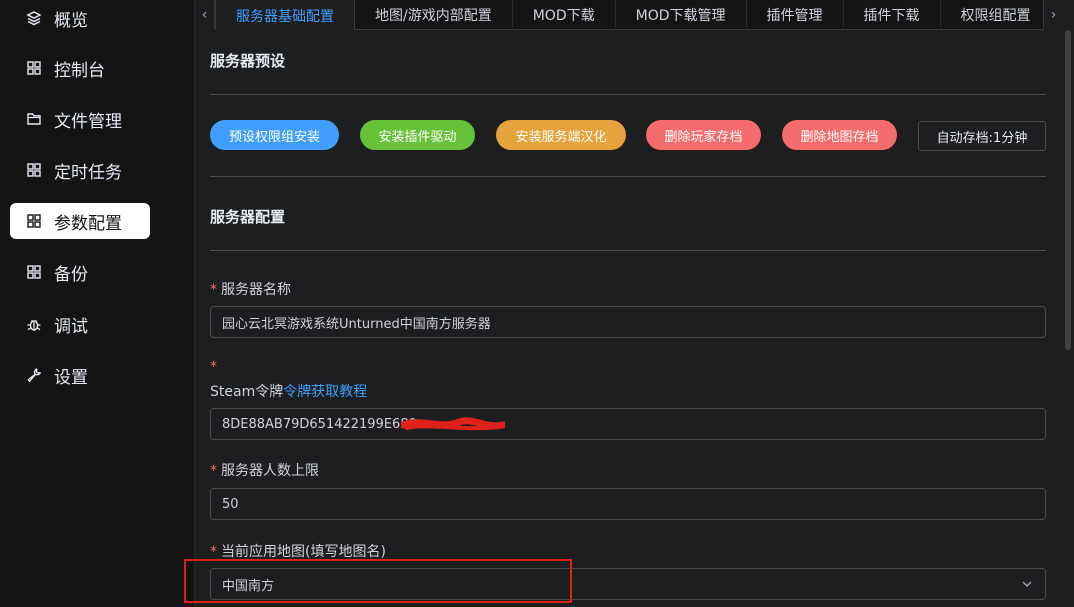 The image size is (1074, 607). I want to click on server-name-input: 园心云北冥游戏系统Unturned中国南方服务器, so click(628, 322).